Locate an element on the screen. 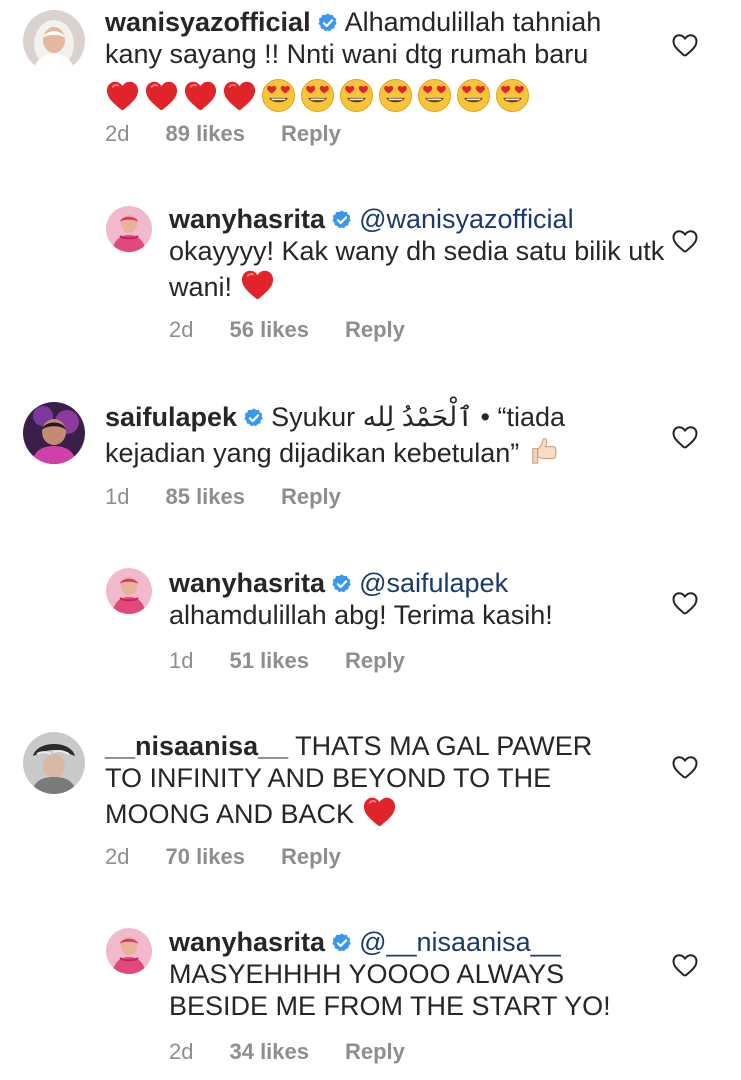  comment-meta: 2d 56 likes Reply is located at coordinates (287, 330).